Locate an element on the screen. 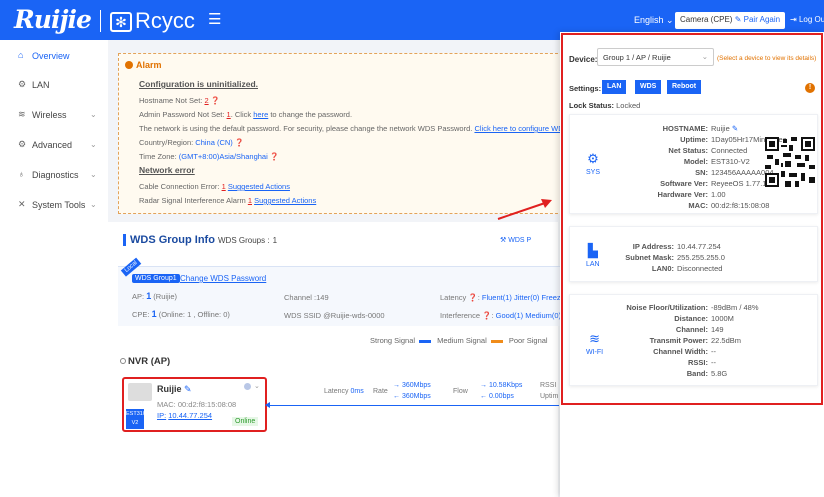  chip-icon: ⚙ is located at coordinates (593, 158).